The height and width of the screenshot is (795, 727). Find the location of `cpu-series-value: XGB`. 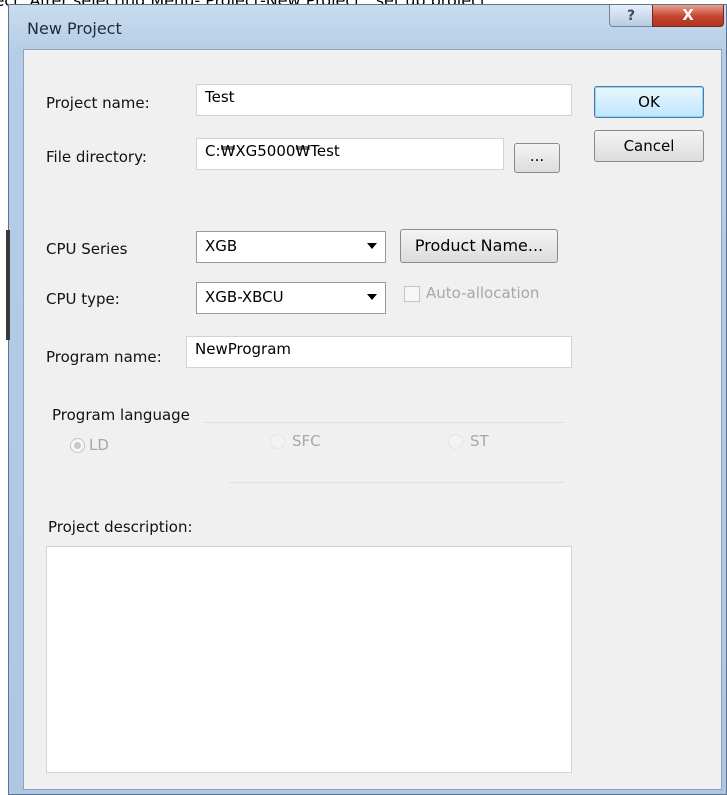

cpu-series-value: XGB is located at coordinates (221, 246).